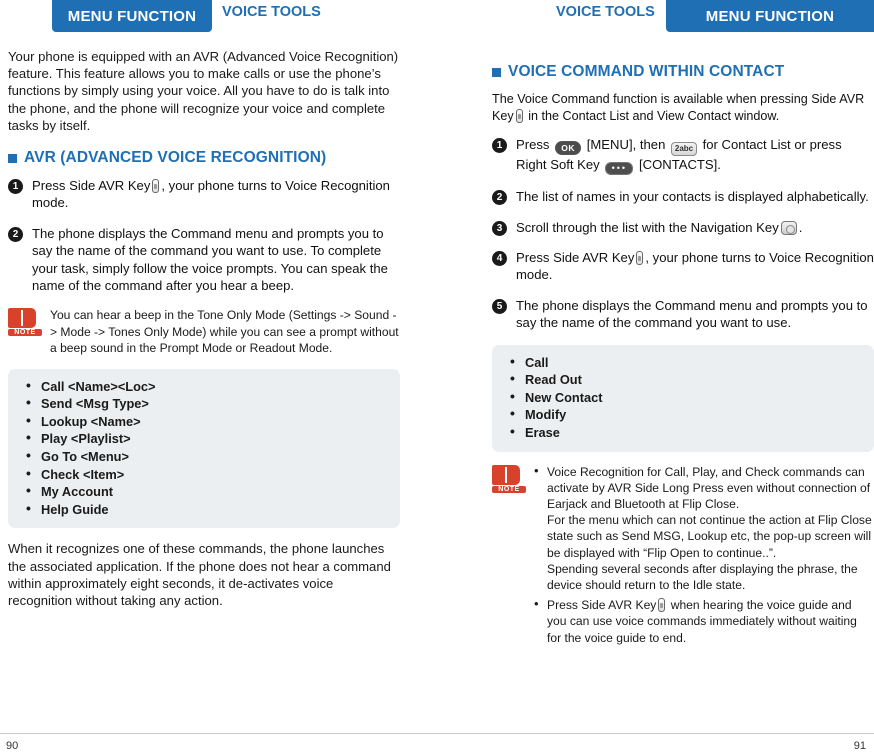 The image size is (874, 756). I want to click on right-soft-key-icon: •••, so click(619, 169).